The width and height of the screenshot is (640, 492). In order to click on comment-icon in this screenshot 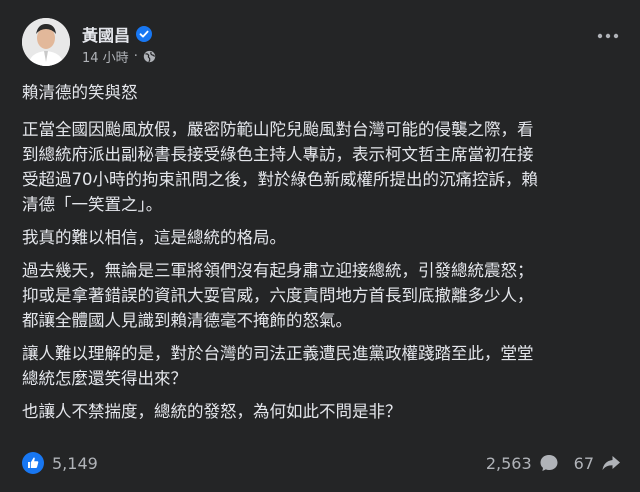, I will do `click(549, 463)`.